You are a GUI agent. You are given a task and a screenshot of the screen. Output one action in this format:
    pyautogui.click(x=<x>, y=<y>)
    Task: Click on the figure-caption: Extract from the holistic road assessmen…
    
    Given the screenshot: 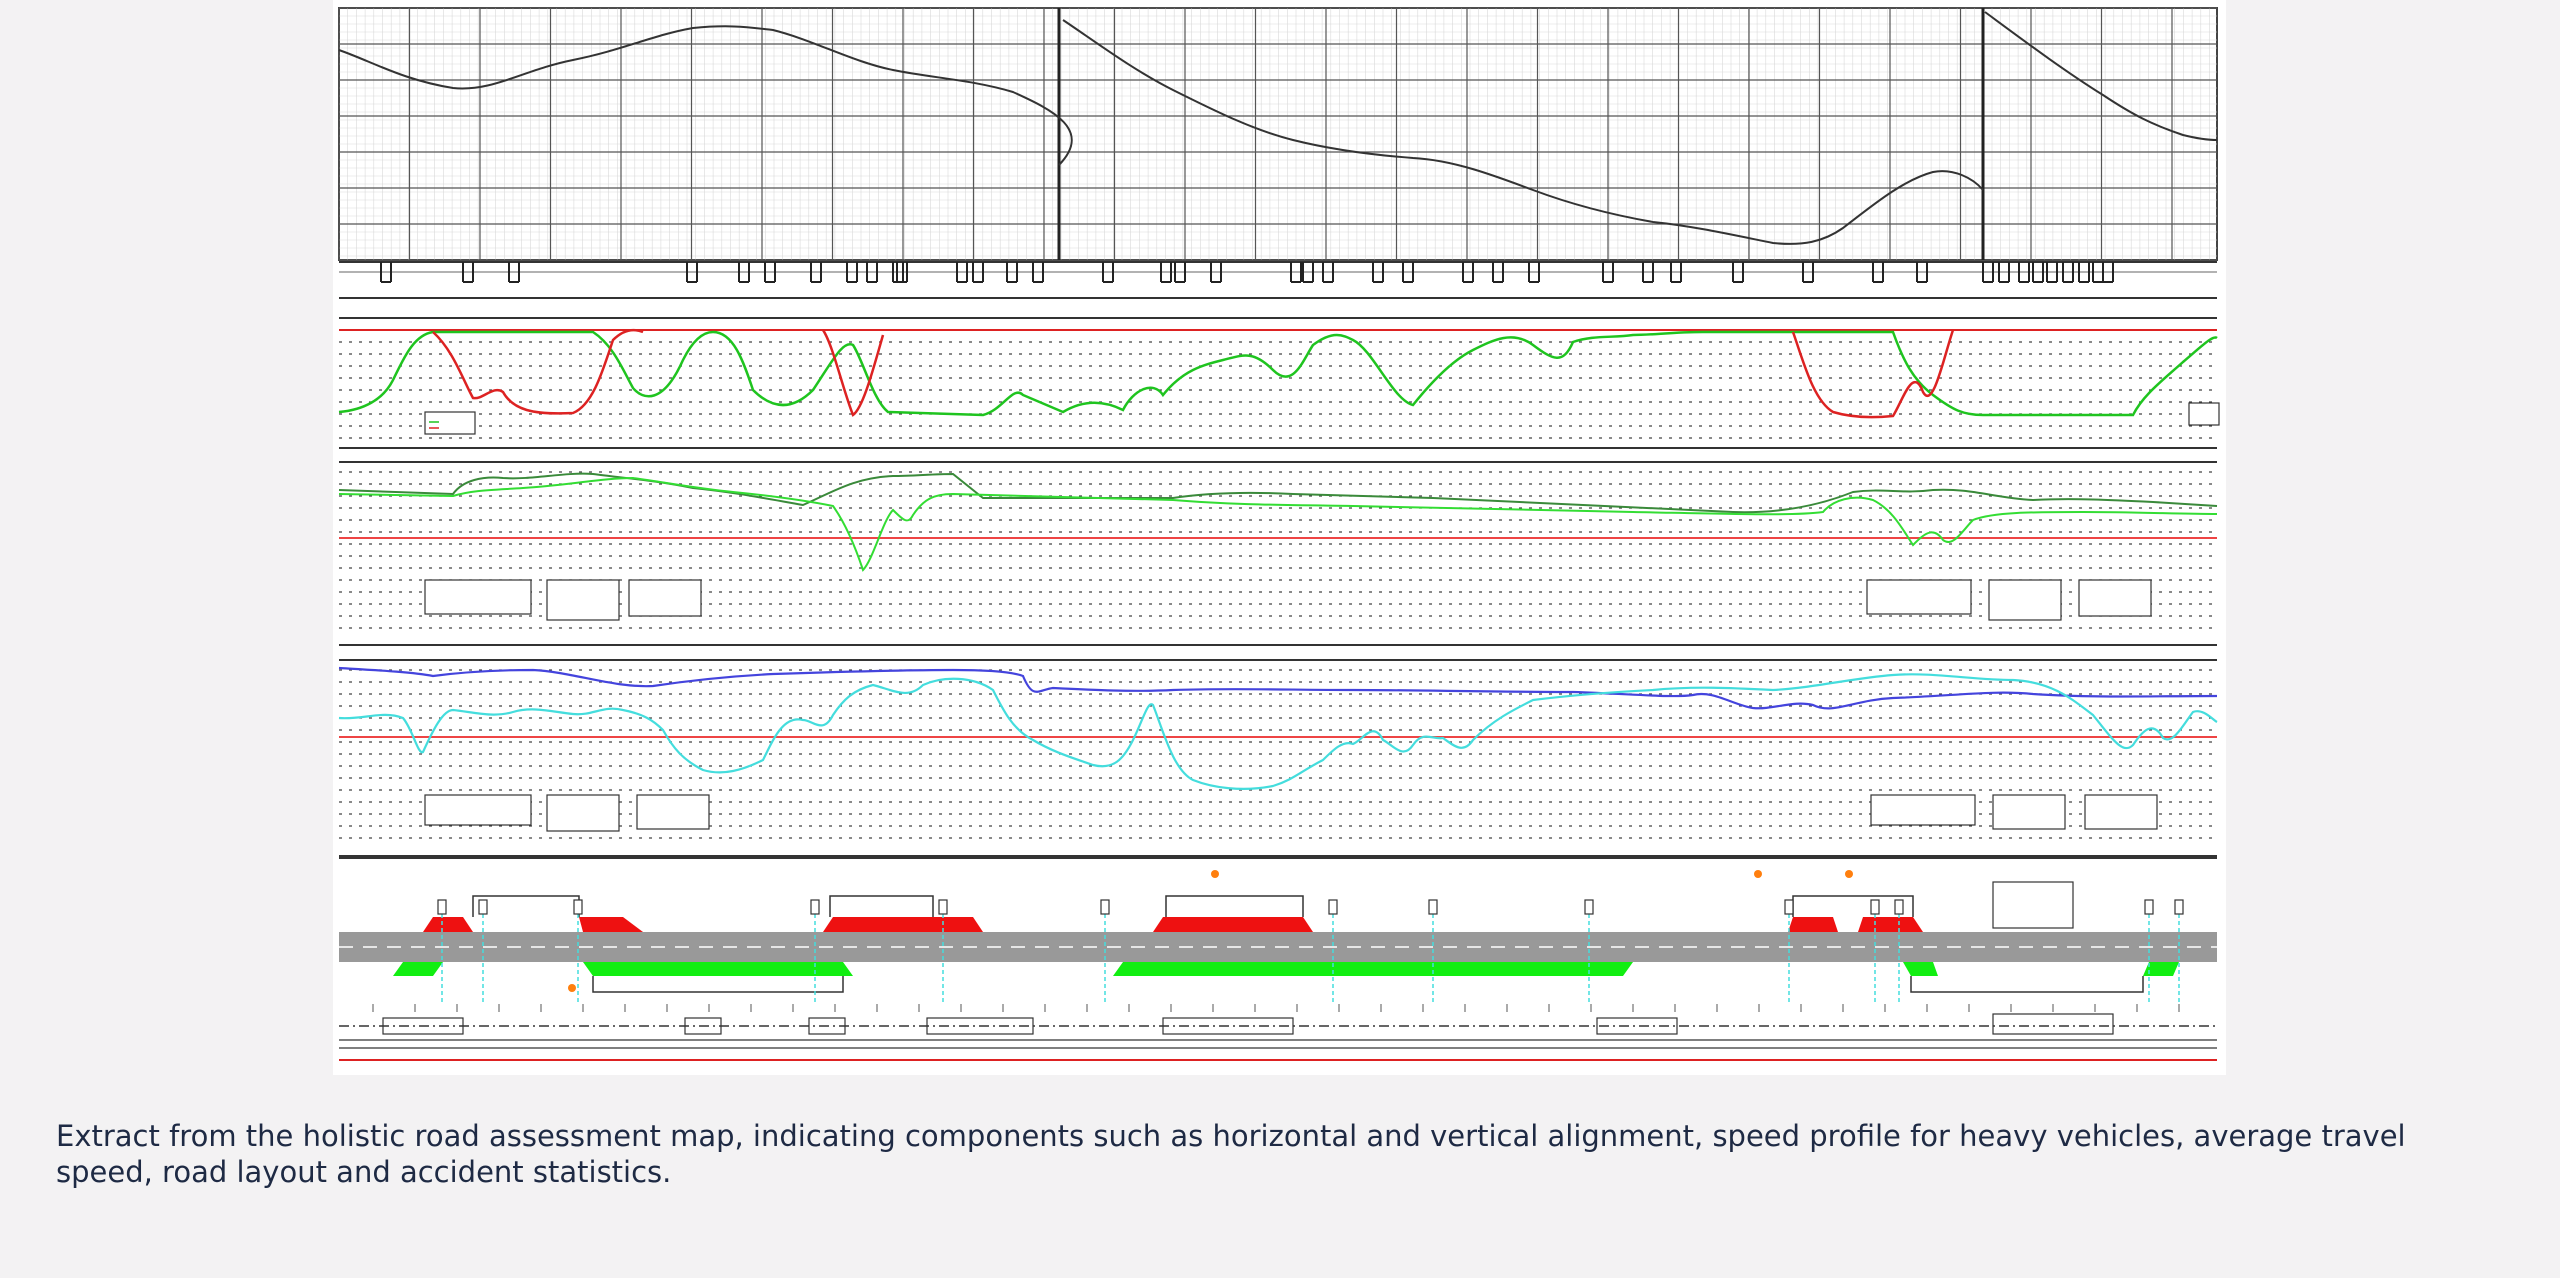 What is the action you would take?
    pyautogui.click(x=1231, y=1154)
    